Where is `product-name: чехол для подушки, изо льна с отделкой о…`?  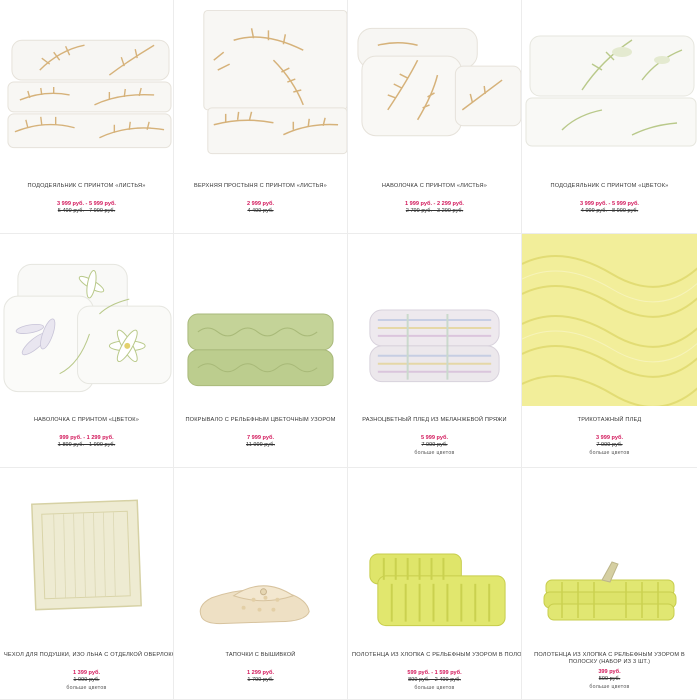
product-name: чехол для подушки, изо льна с отделкой о… is located at coordinates (88, 655).